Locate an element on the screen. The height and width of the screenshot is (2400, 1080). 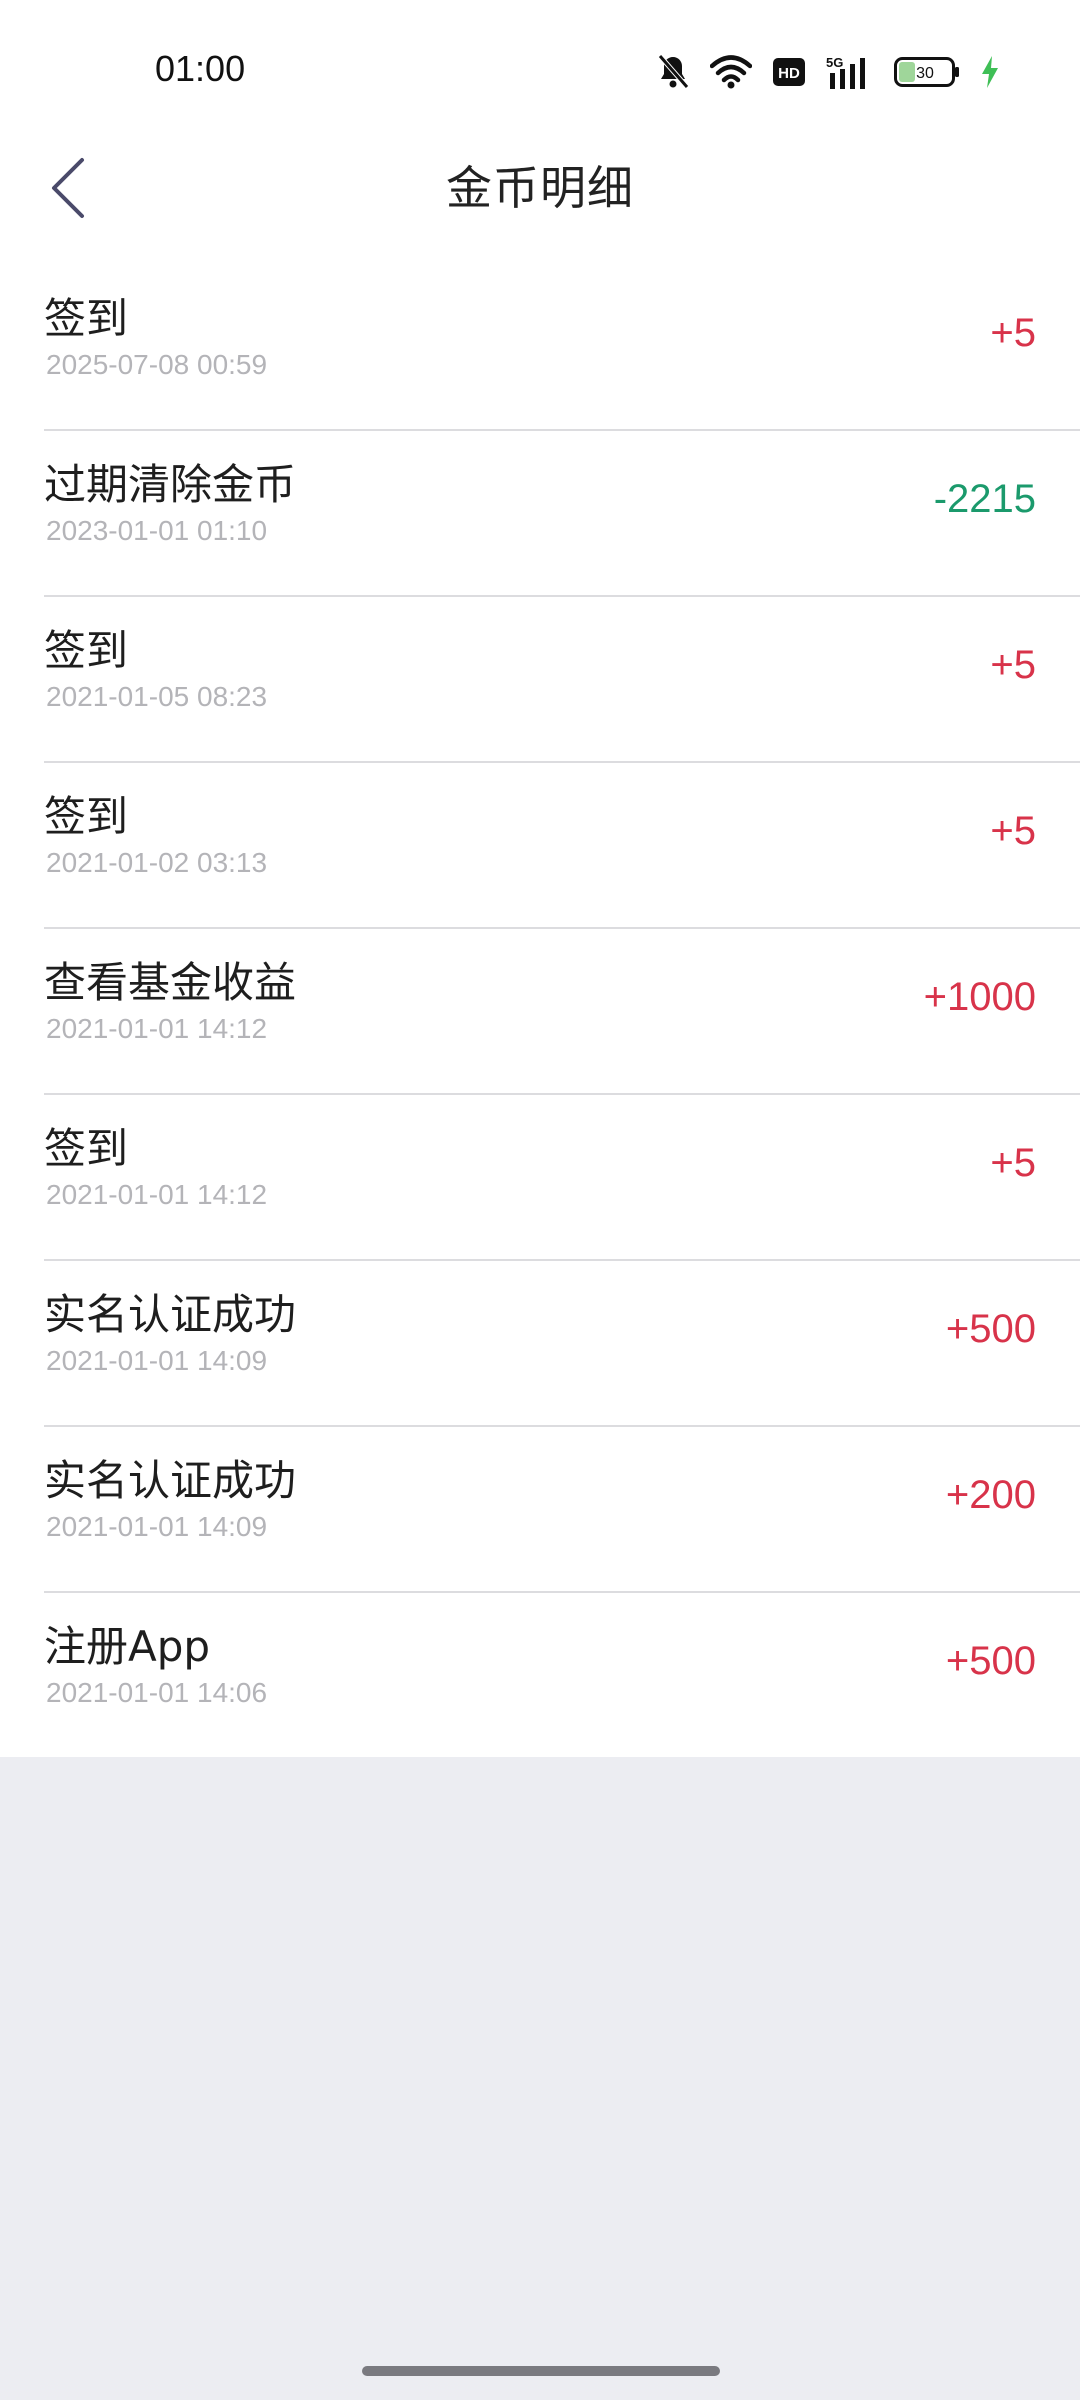
record-title: 查看基金收益 is located at coordinates (170, 982).